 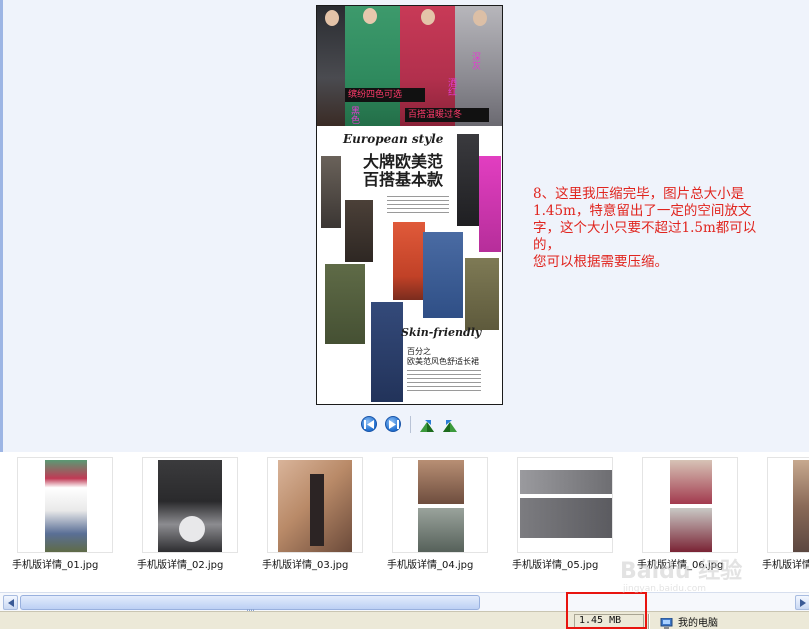 I want to click on scrollbar-thumb, so click(x=250, y=605).